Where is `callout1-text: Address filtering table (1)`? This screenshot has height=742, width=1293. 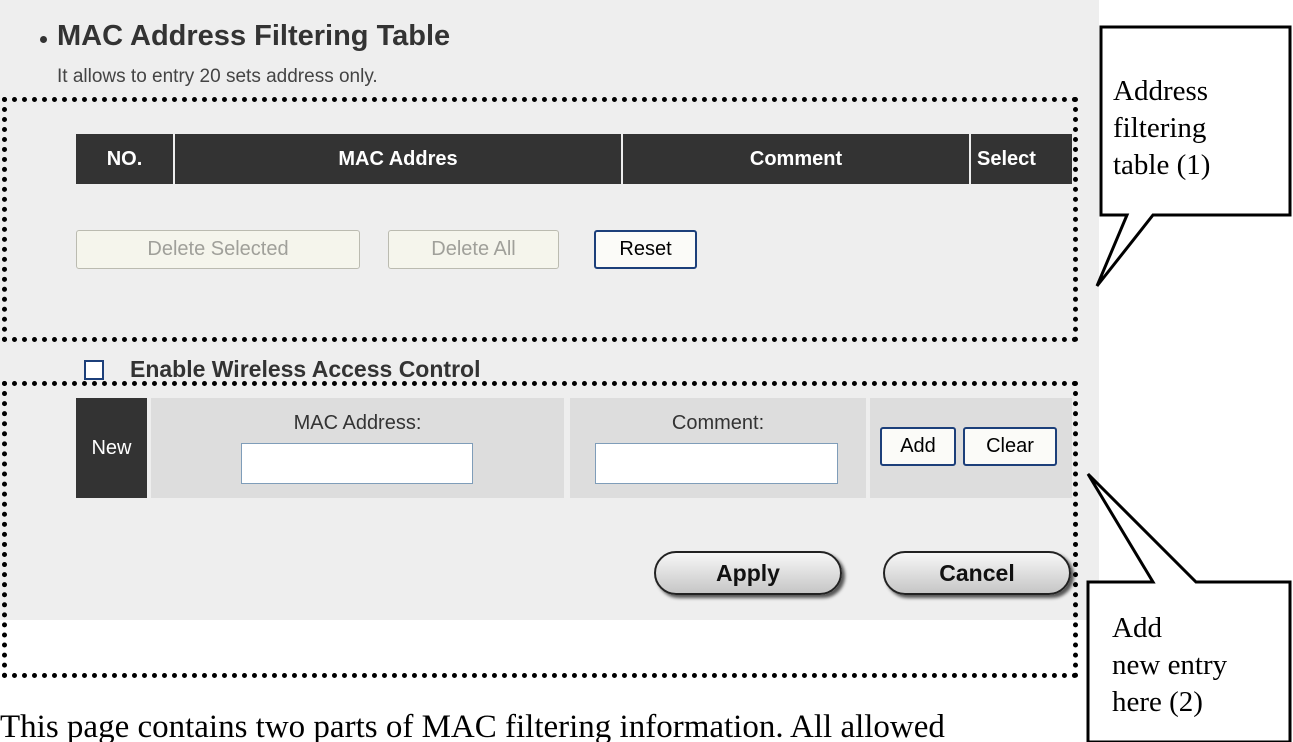
callout1-text: Address filtering table (1) is located at coordinates (1198, 128).